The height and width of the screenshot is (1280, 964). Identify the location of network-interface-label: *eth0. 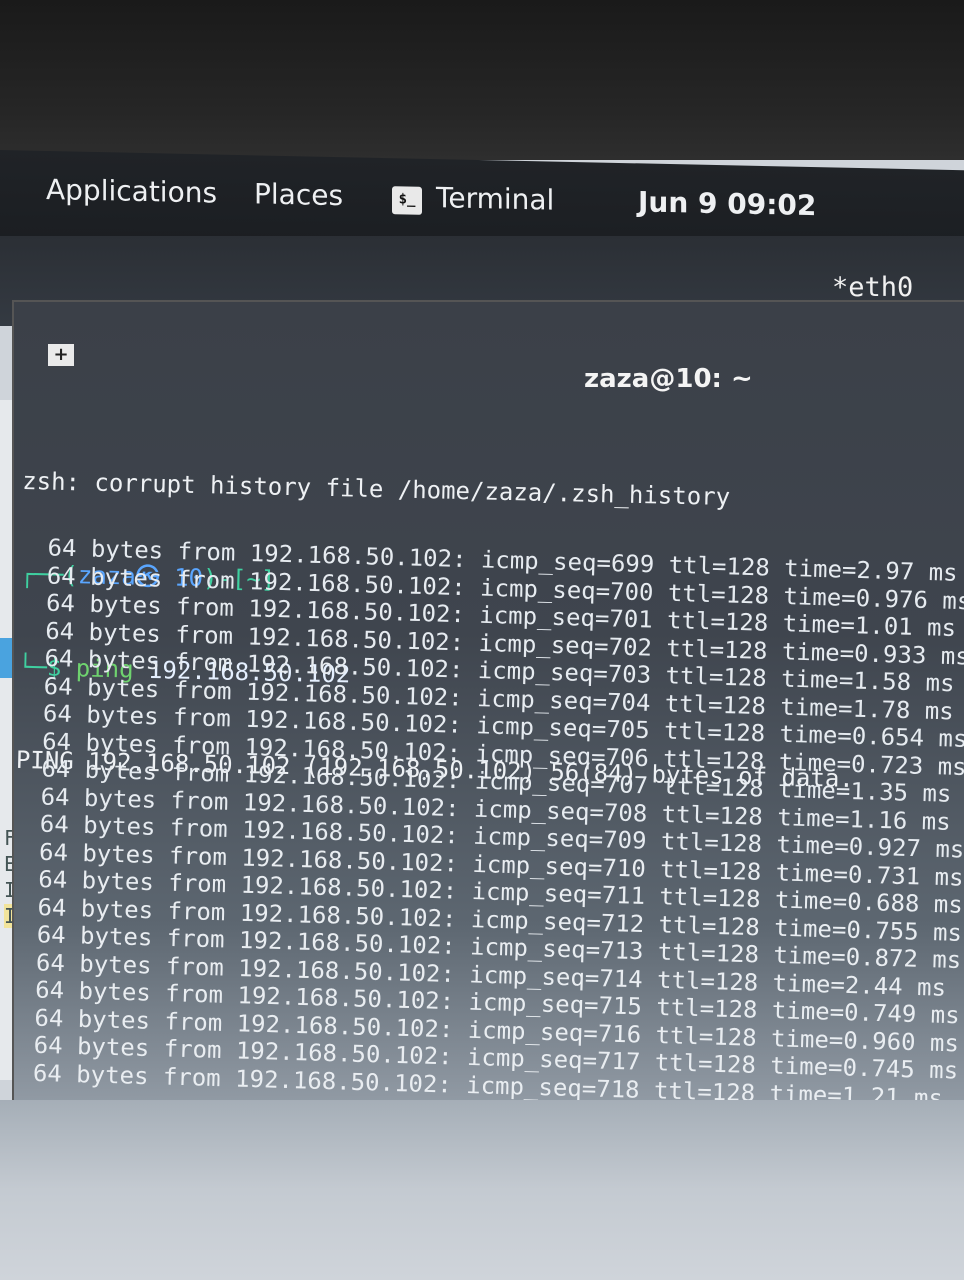
(872, 287).